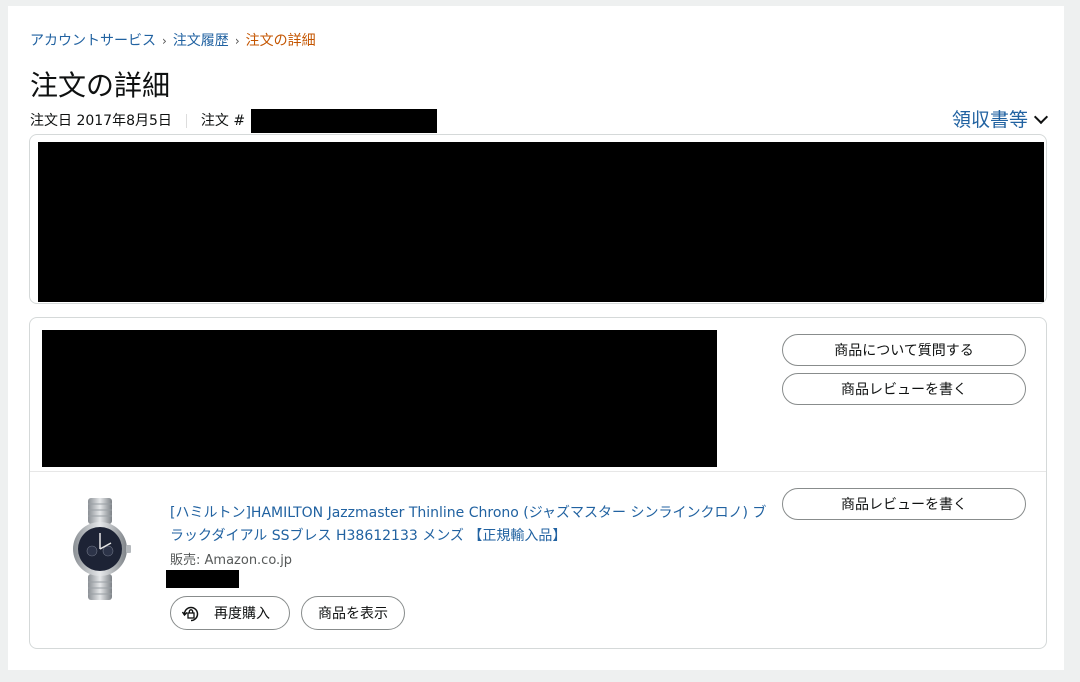 The height and width of the screenshot is (682, 1080). What do you see at coordinates (202, 579) in the screenshot?
I see `redacted-price` at bounding box center [202, 579].